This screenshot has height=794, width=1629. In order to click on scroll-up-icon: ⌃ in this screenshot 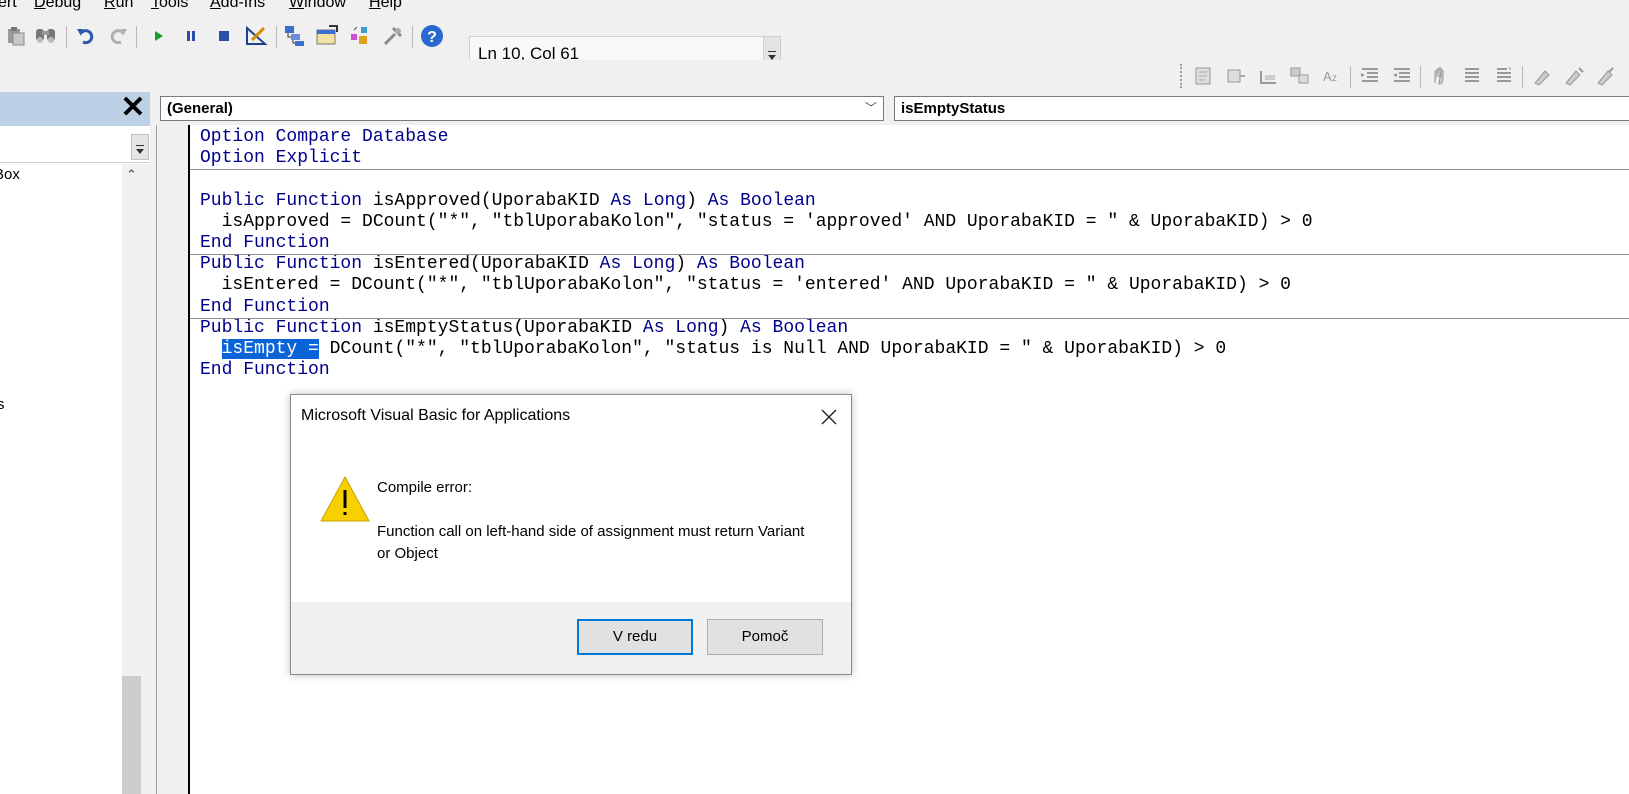, I will do `click(131, 175)`.